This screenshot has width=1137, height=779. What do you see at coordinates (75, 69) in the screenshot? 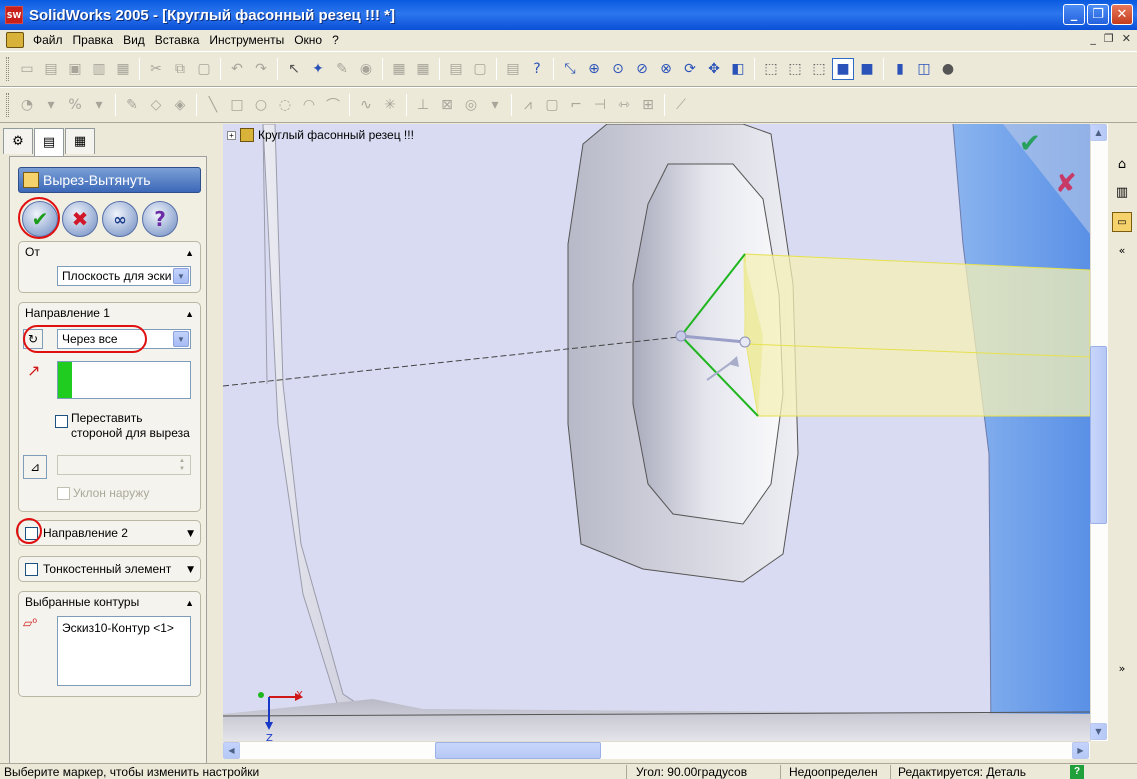
I see `save-icon: ▣` at bounding box center [75, 69].